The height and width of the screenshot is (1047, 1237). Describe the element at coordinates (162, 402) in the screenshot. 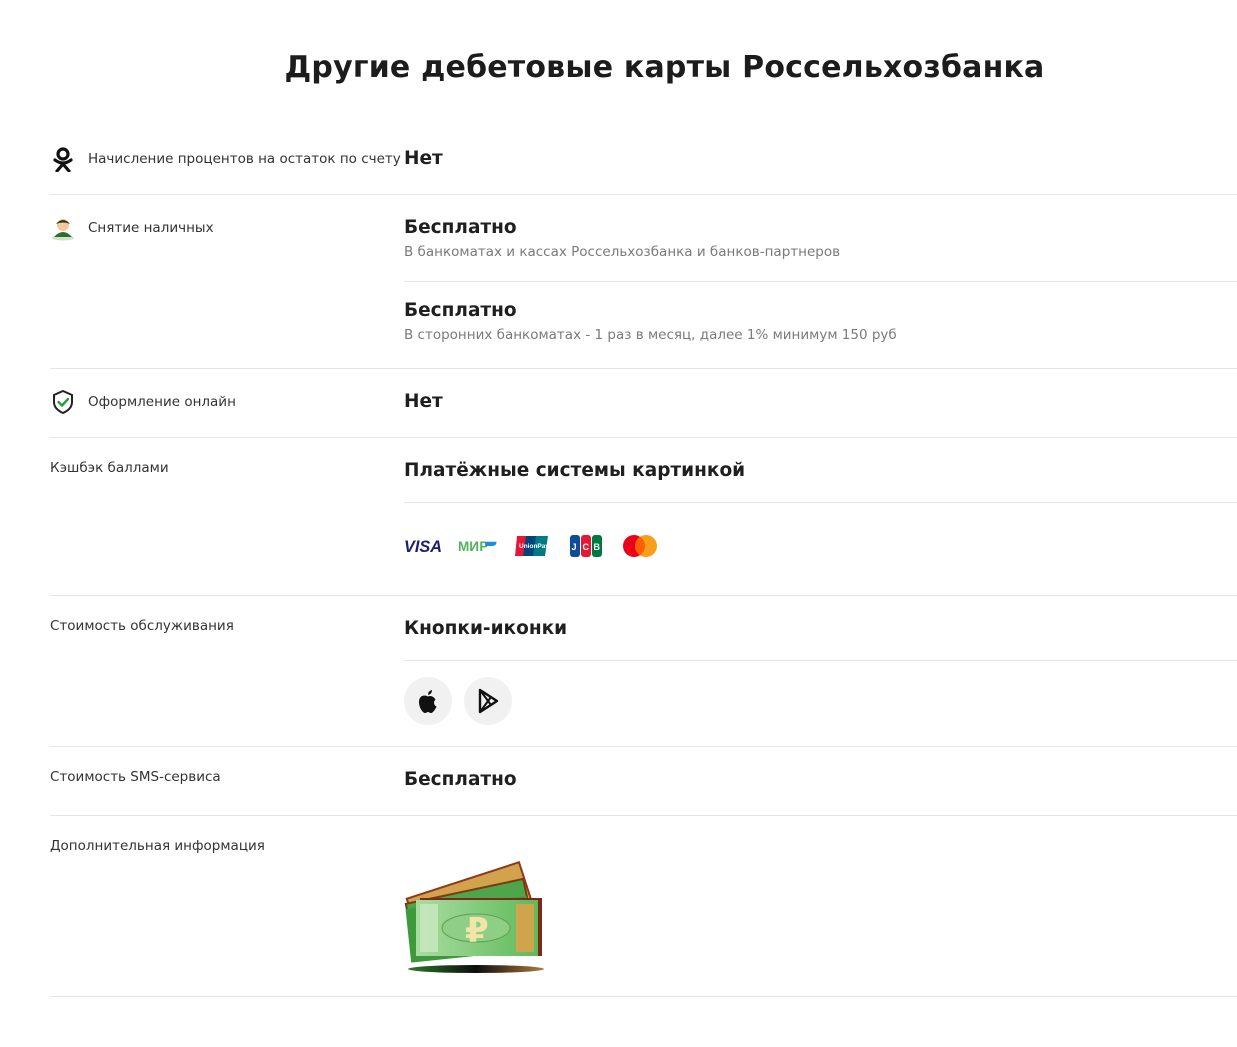

I see `row-label: Оформление онлайн` at that location.